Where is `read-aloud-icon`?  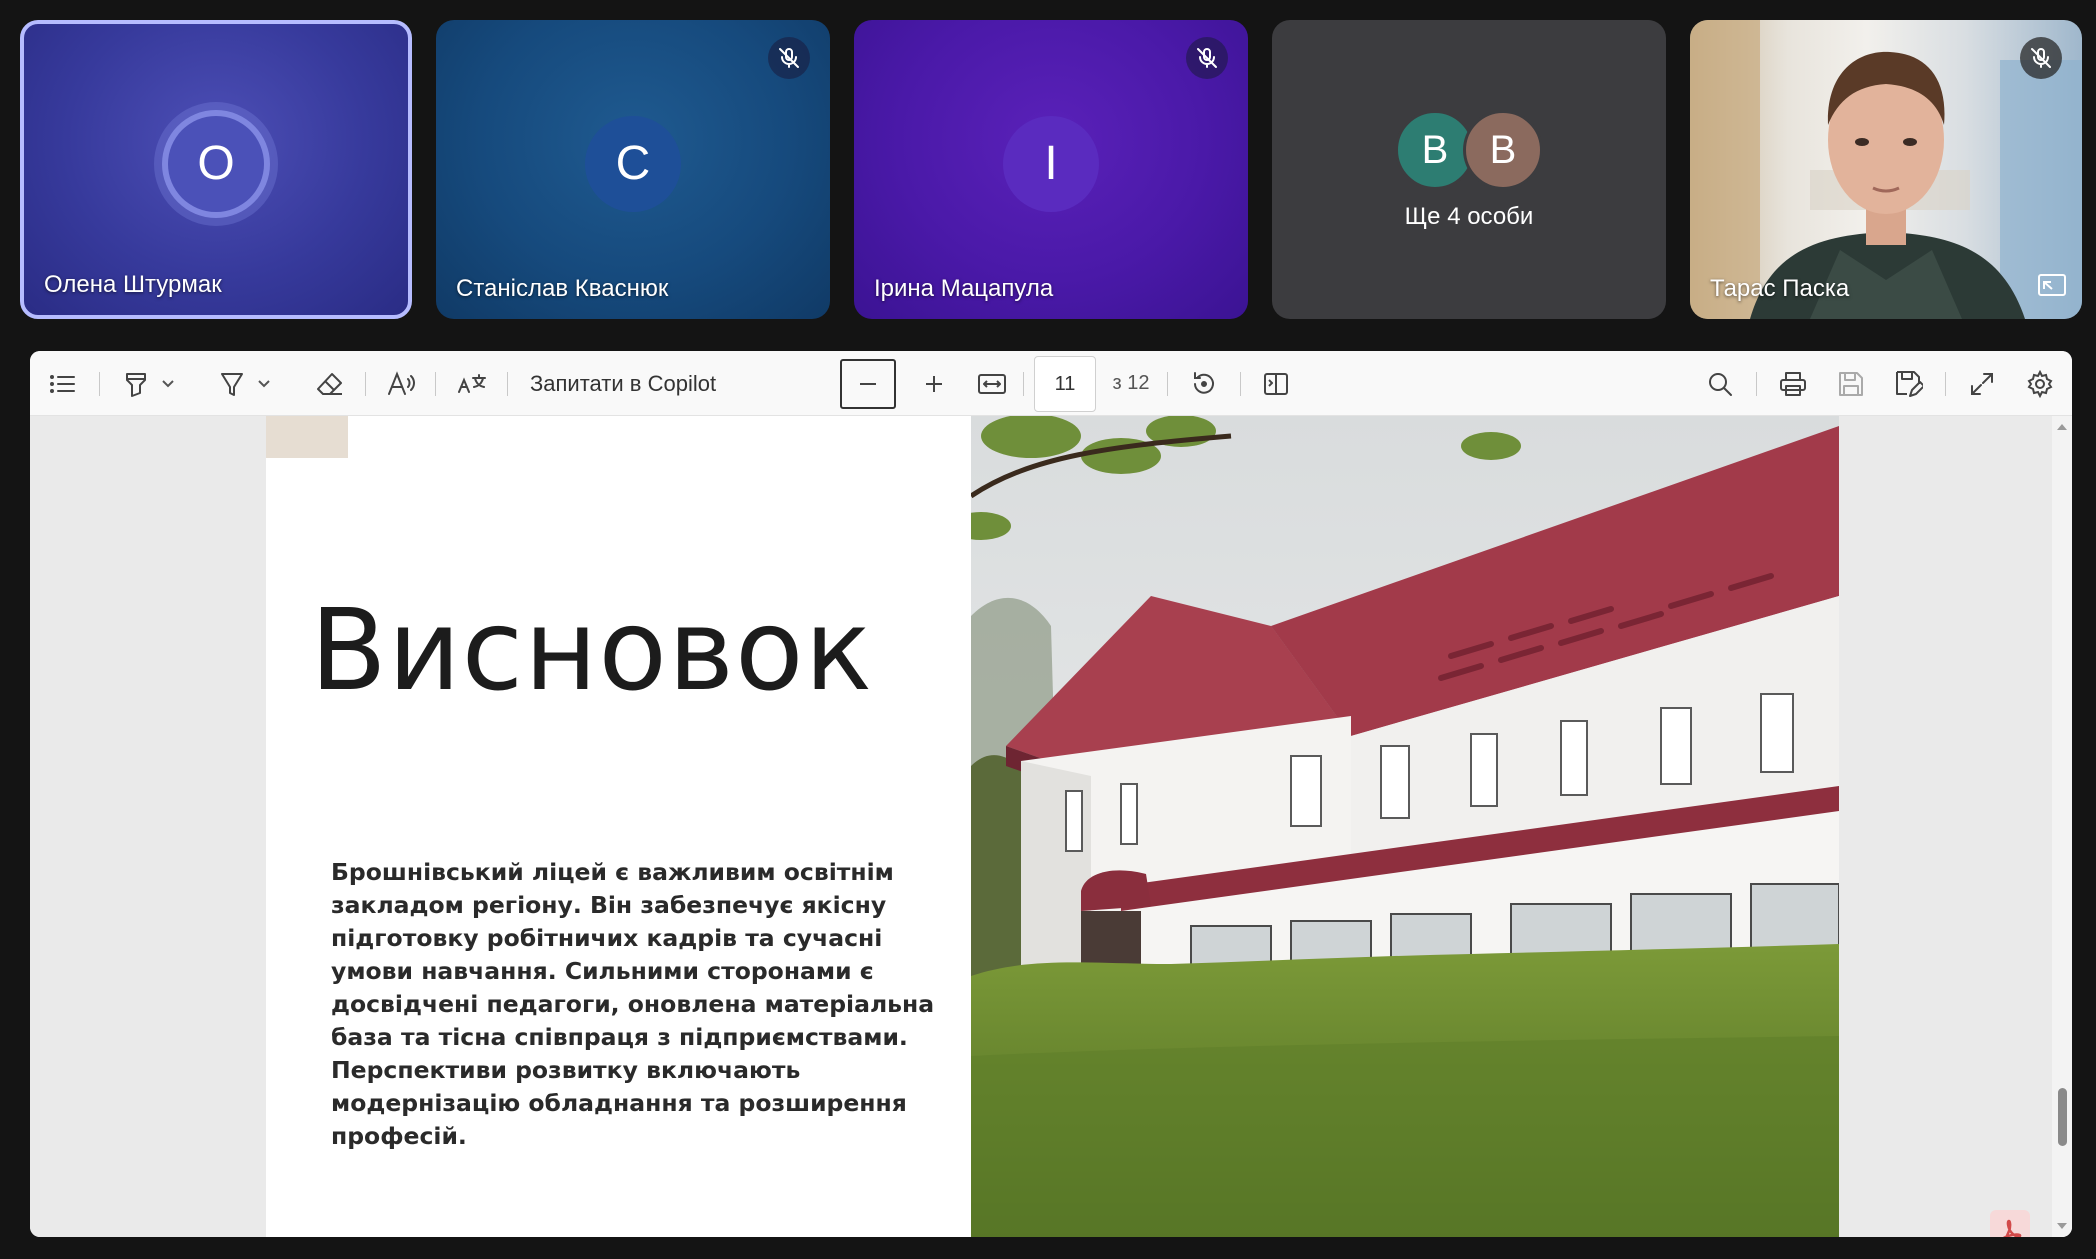
read-aloud-icon is located at coordinates (402, 383).